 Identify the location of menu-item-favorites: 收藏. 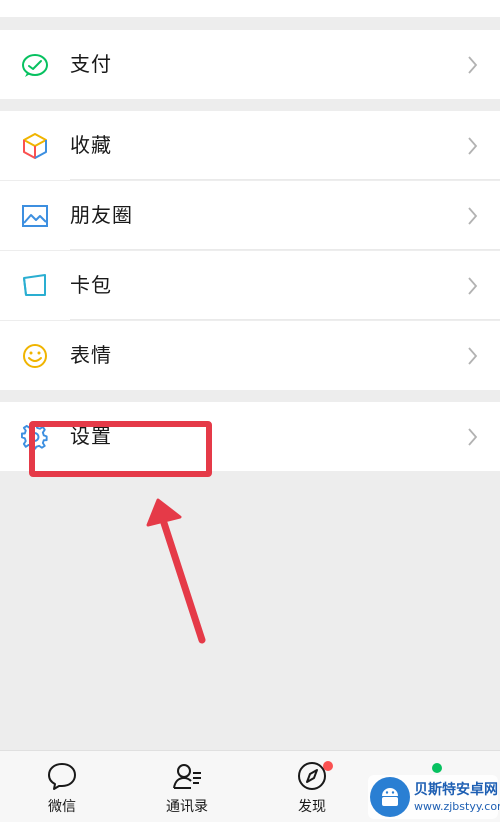
(250, 145).